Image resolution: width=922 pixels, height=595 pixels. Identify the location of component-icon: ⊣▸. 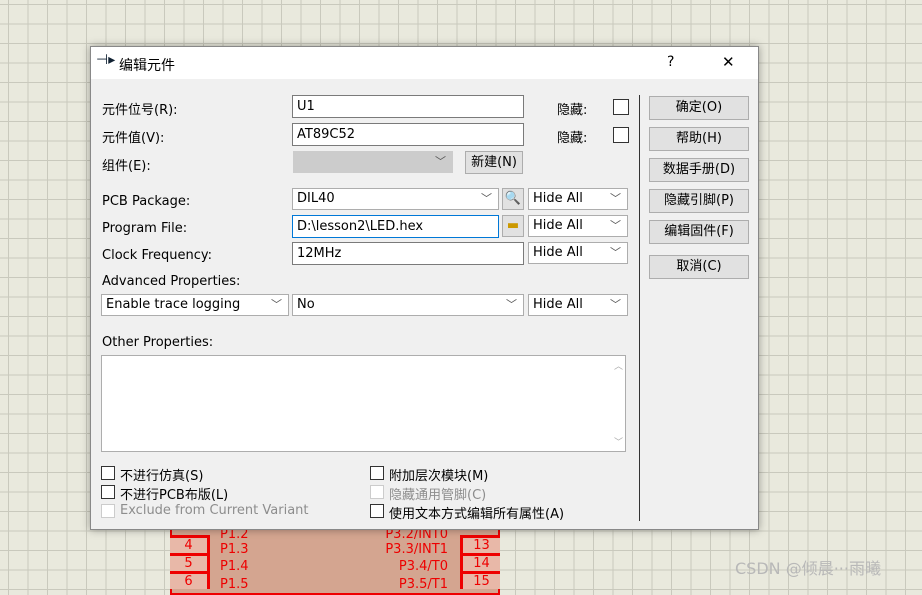
(106, 60).